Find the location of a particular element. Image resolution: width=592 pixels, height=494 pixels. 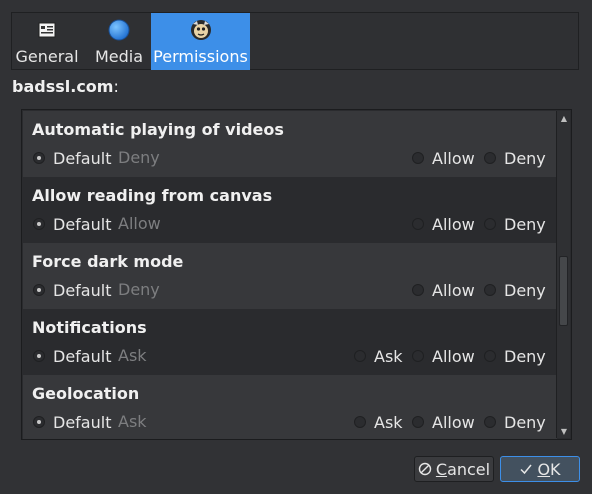

tab-permissions: Permissions is located at coordinates (200, 41).